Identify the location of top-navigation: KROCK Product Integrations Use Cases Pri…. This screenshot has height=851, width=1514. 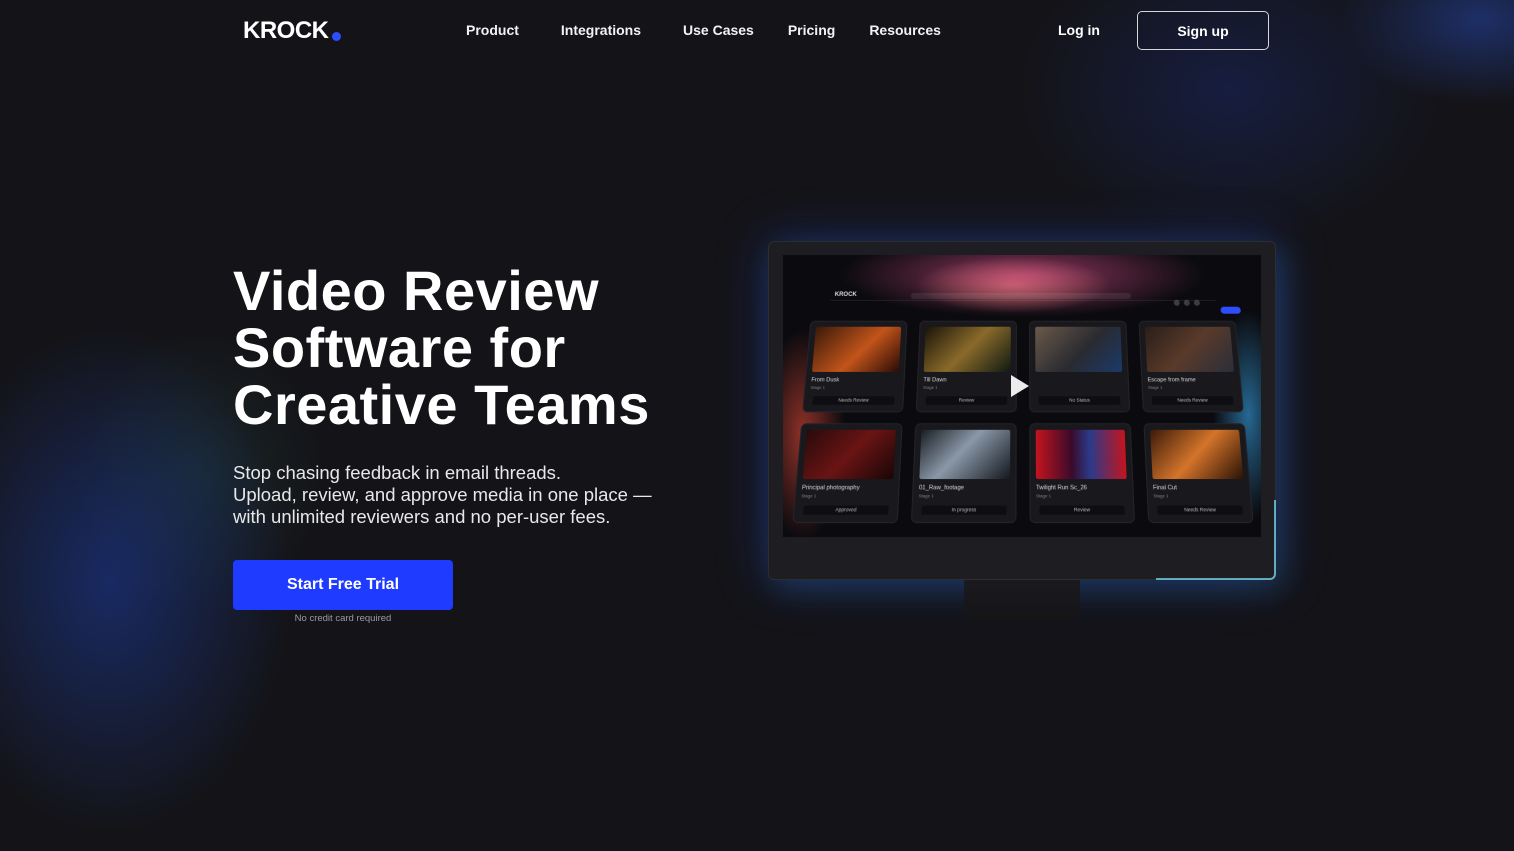
(757, 31).